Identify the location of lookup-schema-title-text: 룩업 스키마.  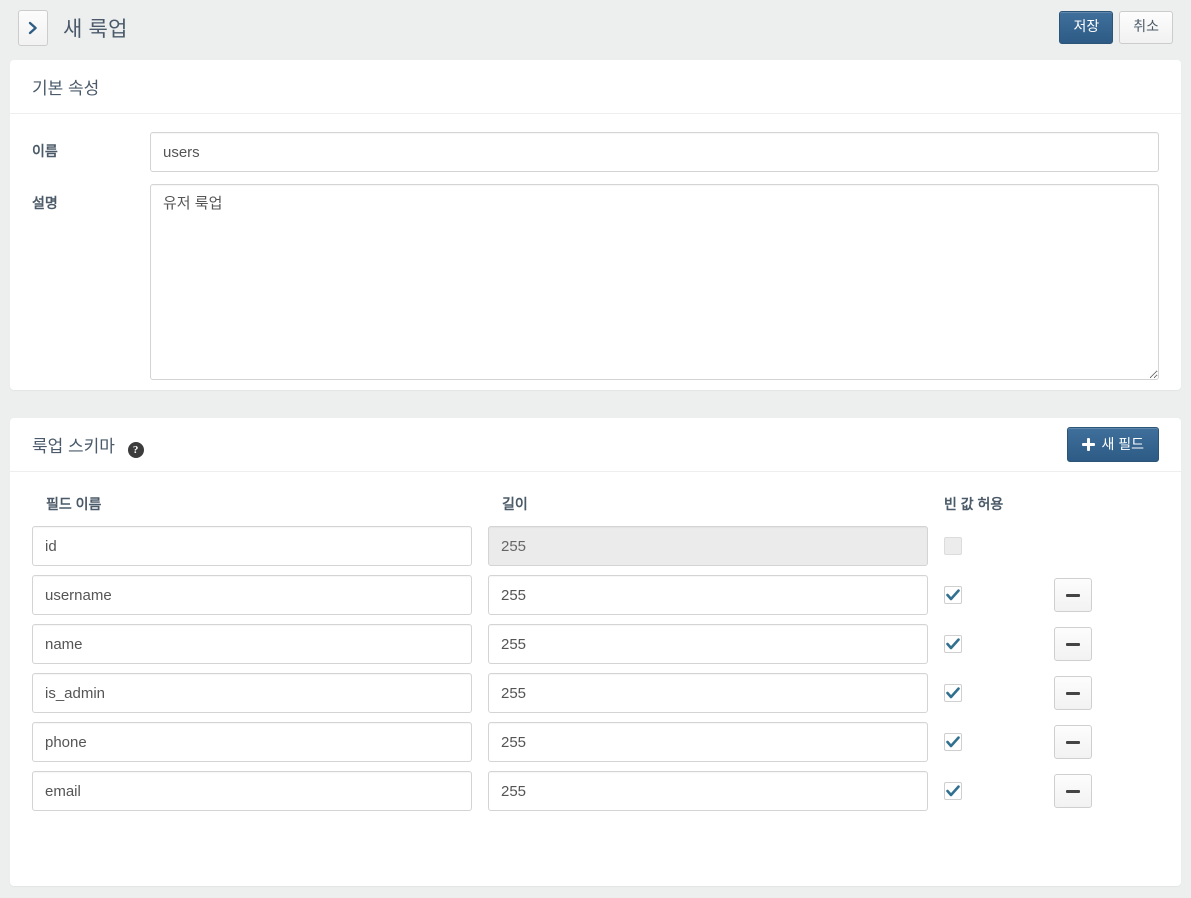
(73, 446).